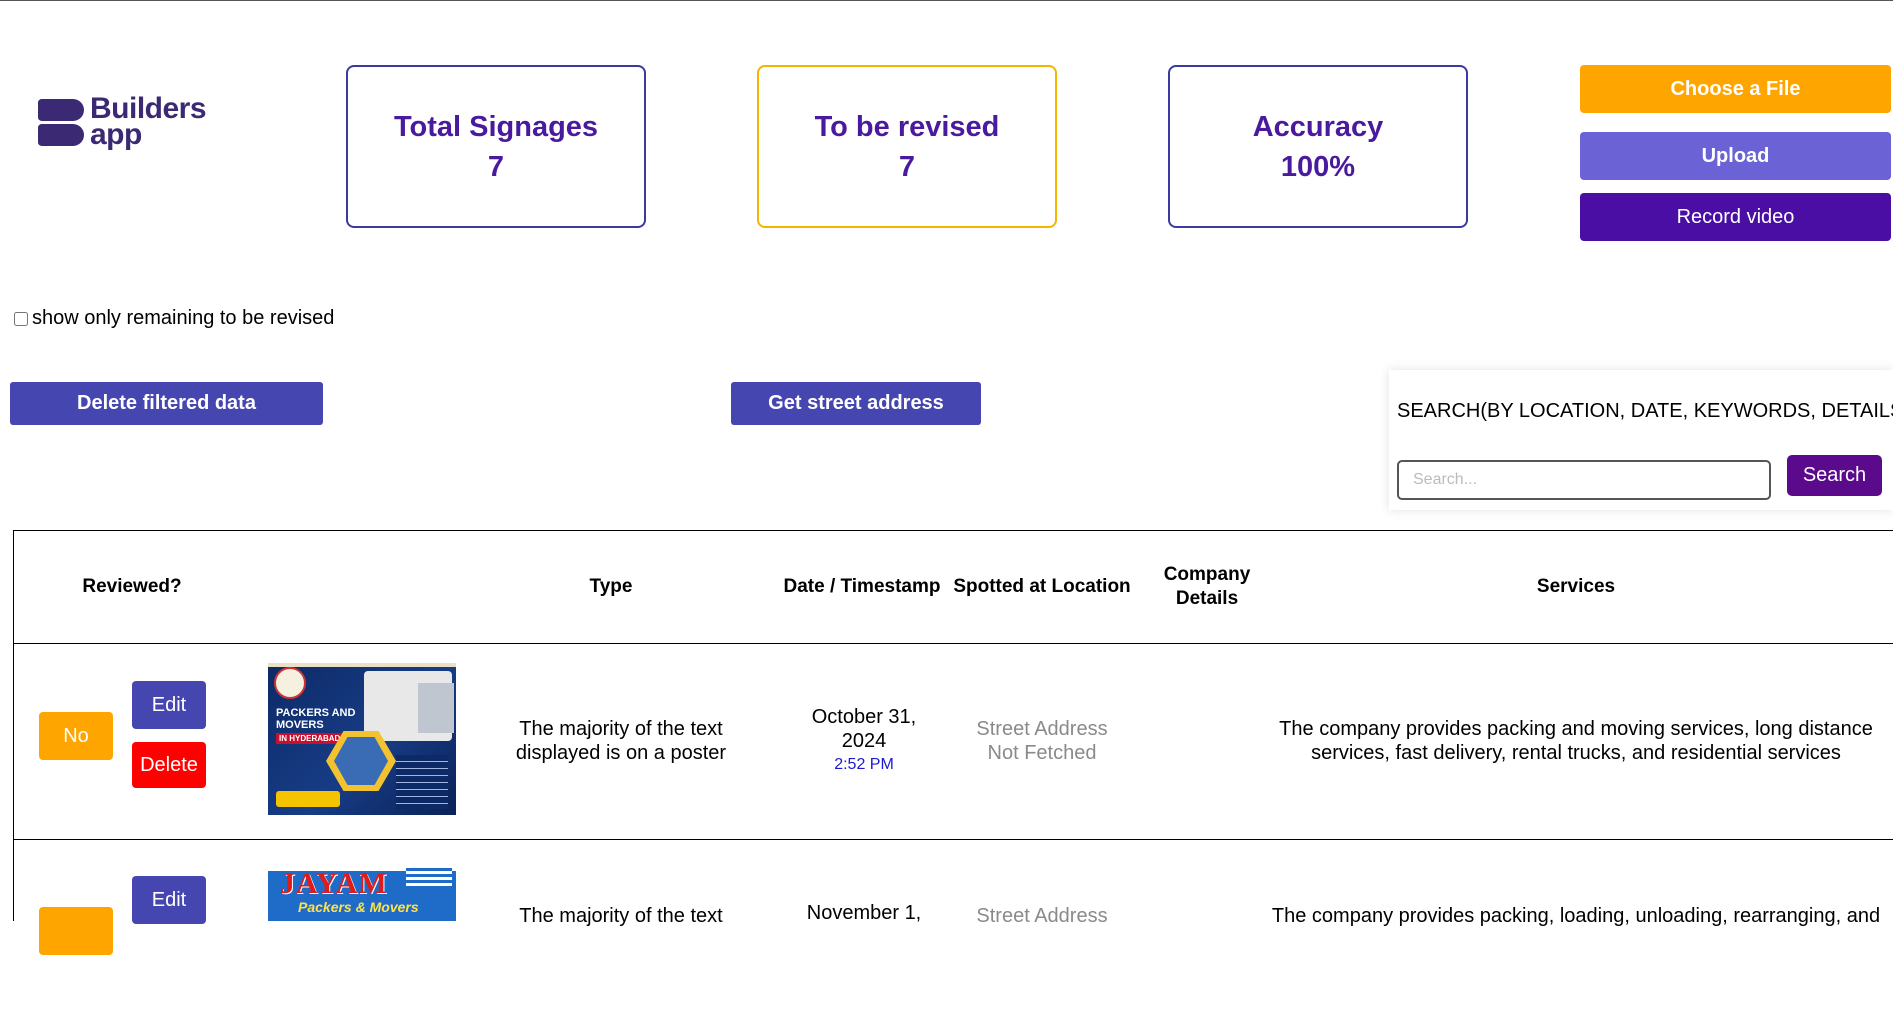  What do you see at coordinates (362, 739) in the screenshot?
I see `signage-thumbnail: PACKERS AND MOVERS IN HYDERABAD` at bounding box center [362, 739].